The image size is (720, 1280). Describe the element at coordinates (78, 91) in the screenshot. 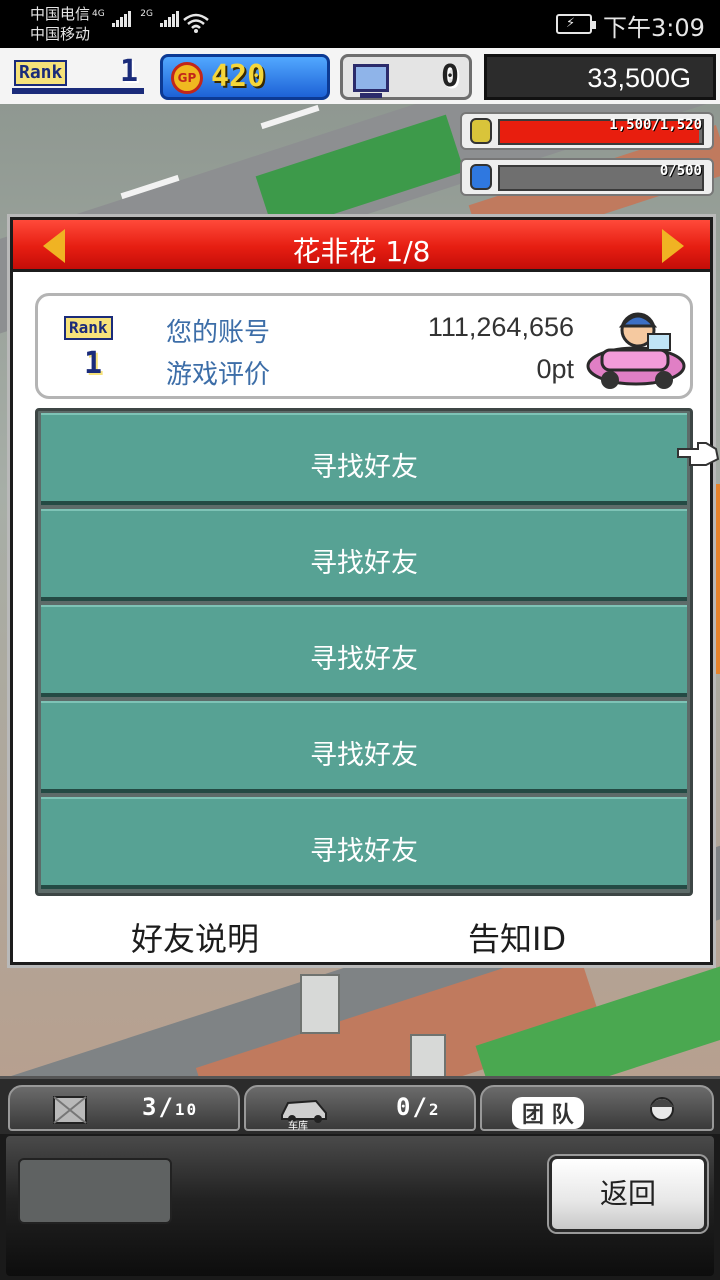

I see `rank-progress-bar` at that location.